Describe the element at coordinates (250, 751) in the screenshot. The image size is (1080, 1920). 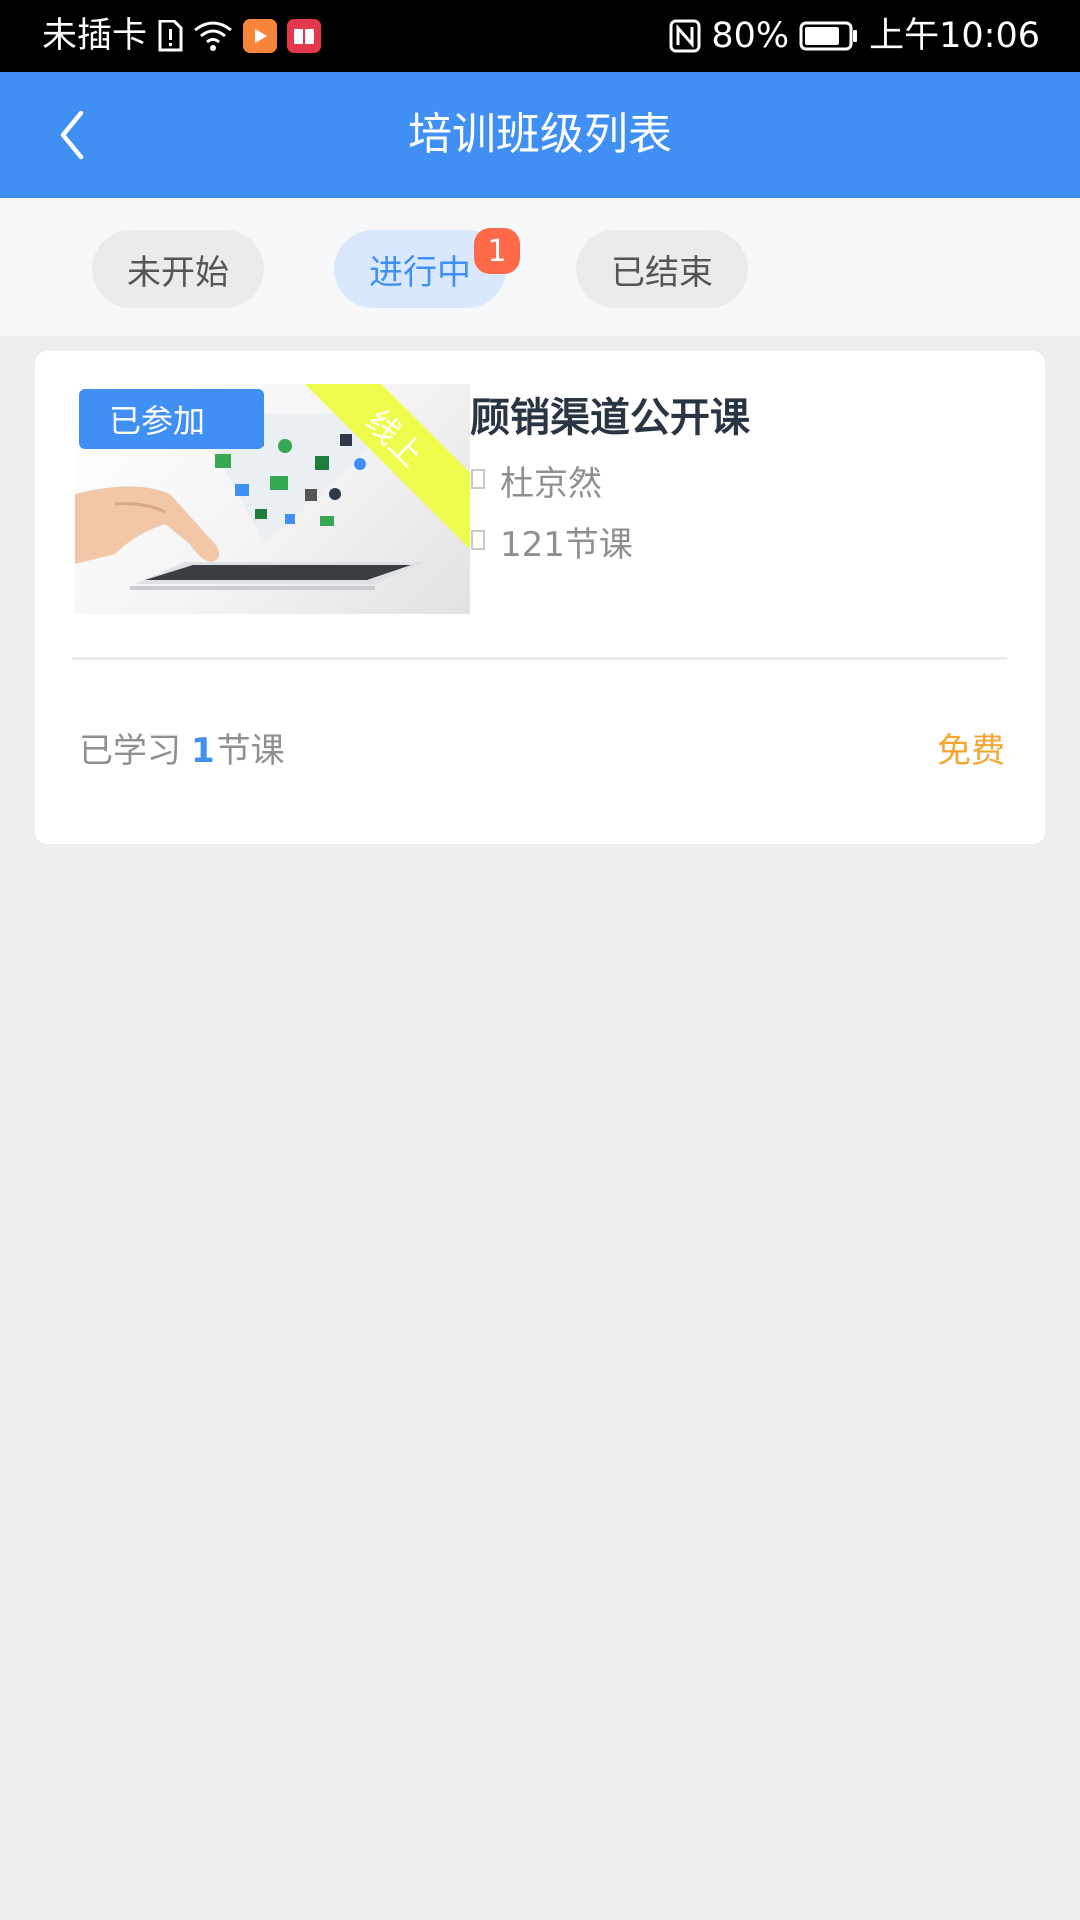
I see `progress-suffix: 节课` at that location.